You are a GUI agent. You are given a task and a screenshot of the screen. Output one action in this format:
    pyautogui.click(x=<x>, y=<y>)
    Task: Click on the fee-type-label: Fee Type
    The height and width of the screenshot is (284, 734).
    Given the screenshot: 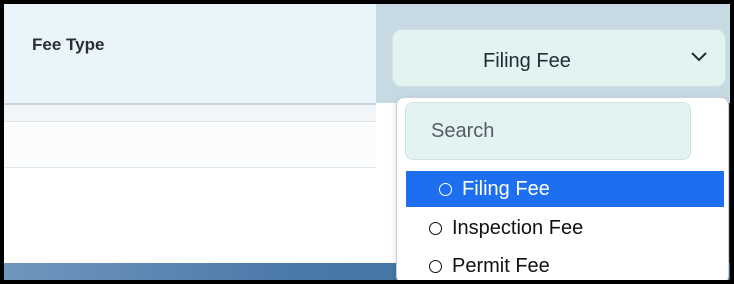 What is the action you would take?
    pyautogui.click(x=68, y=44)
    